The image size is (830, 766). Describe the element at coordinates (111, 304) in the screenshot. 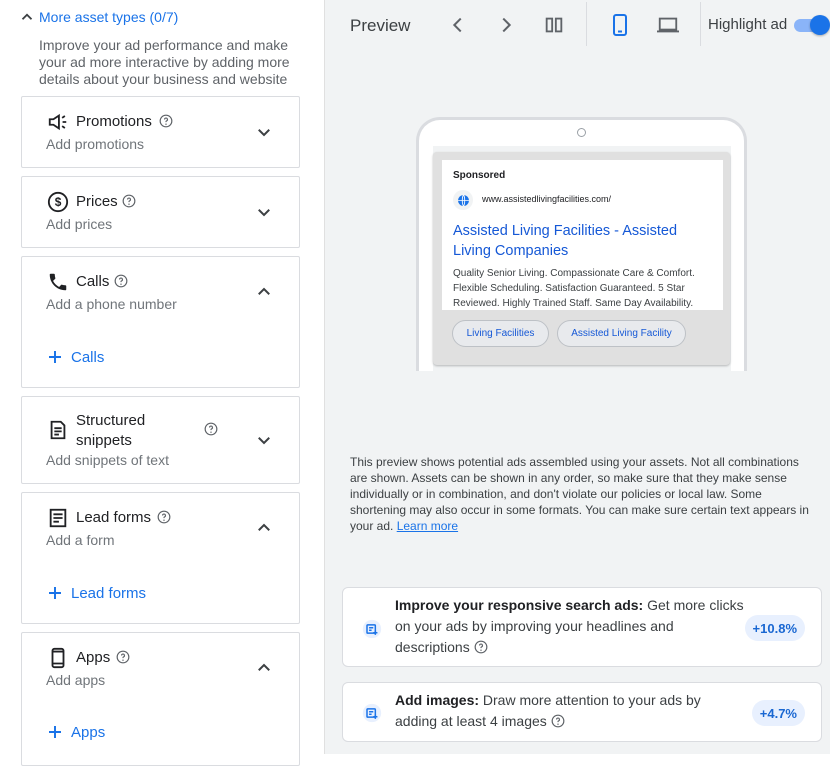

I see `card-subtitle: Add a phone number` at that location.